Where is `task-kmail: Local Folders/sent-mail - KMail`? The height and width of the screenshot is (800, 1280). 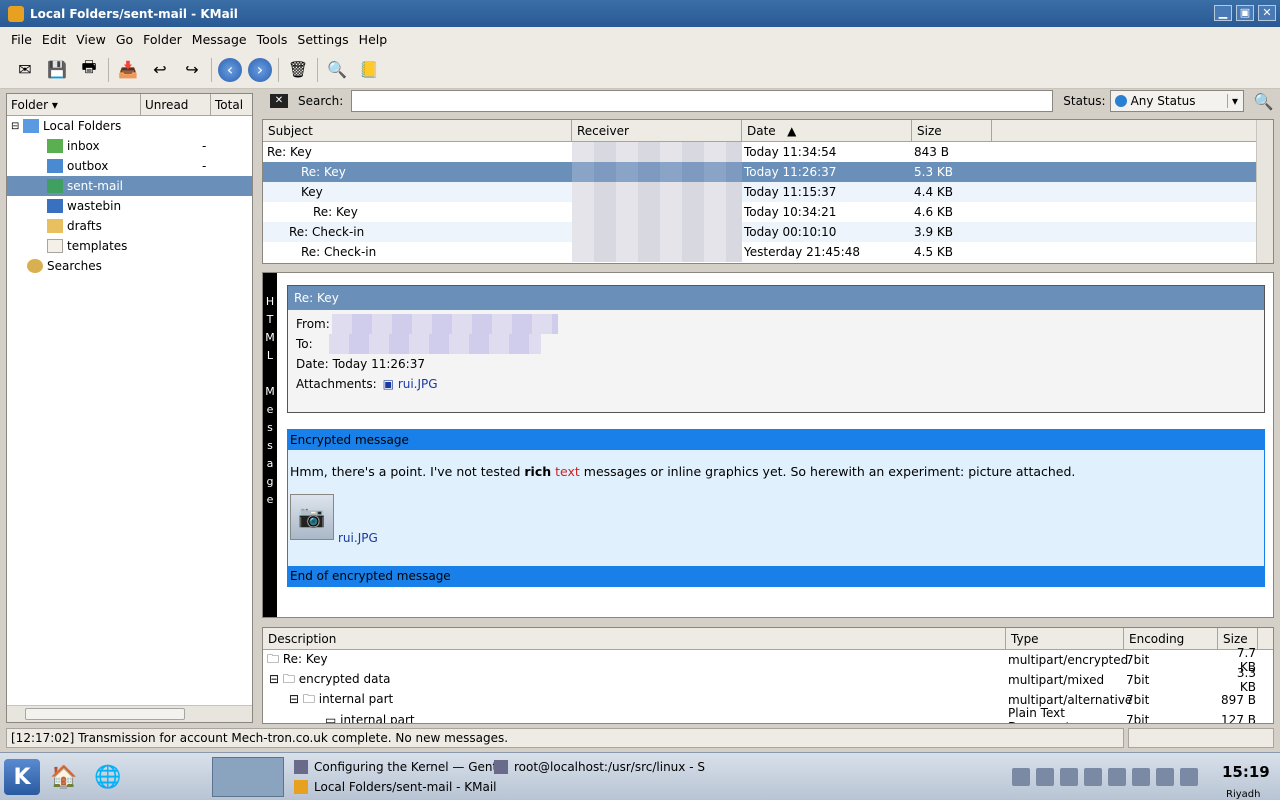
task-kmail: Local Folders/sent-mail - KMail is located at coordinates (494, 787).